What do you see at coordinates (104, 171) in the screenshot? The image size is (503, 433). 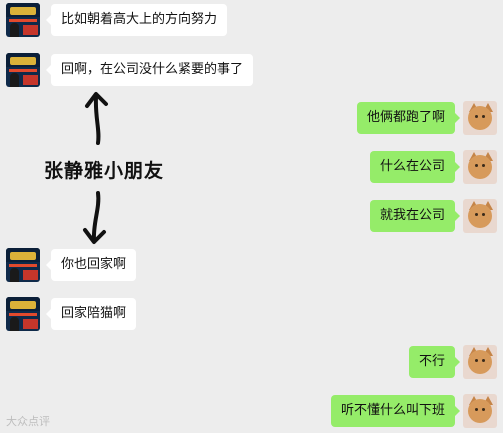 I see `annotation-label: 张静雅小朋友` at bounding box center [104, 171].